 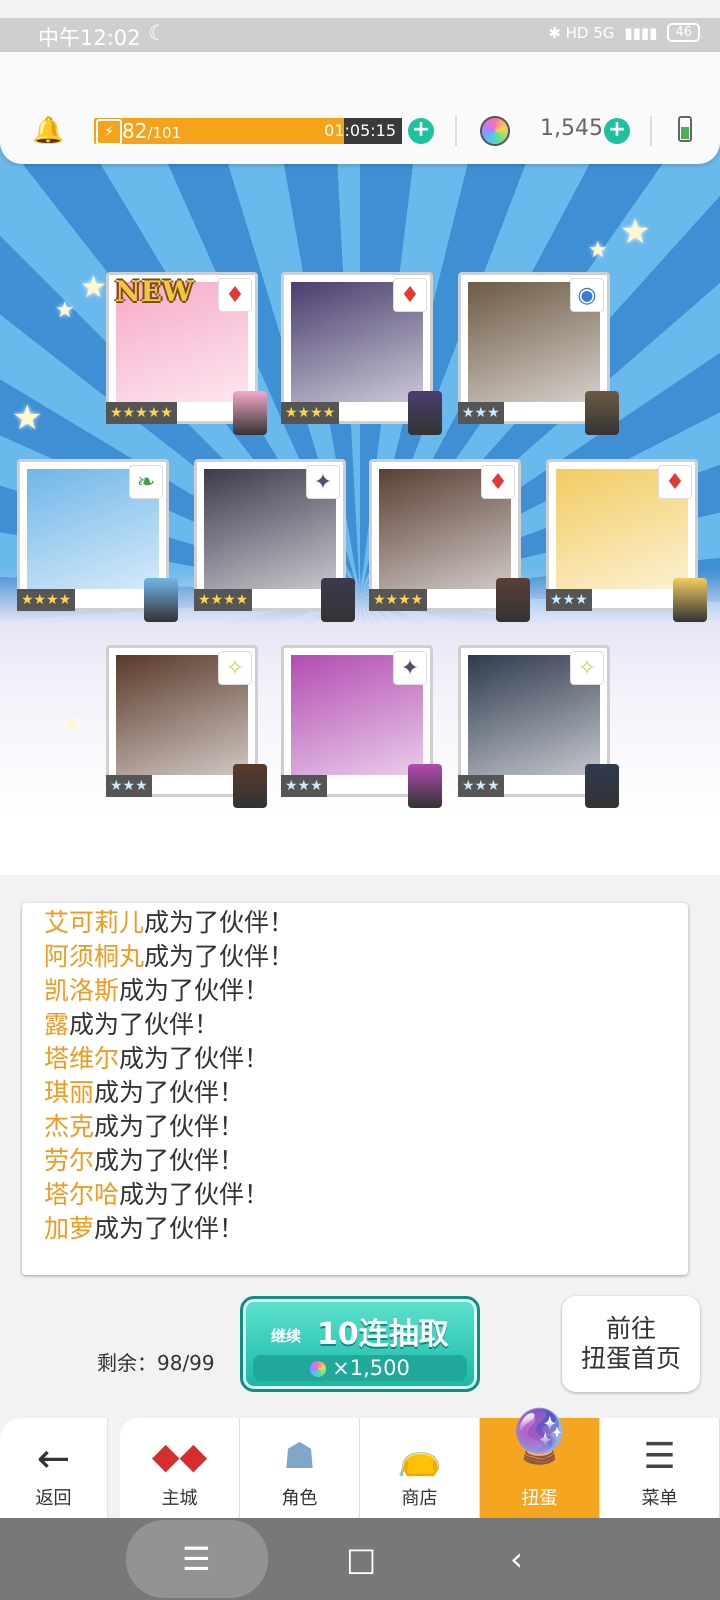 I want to click on stamina-current: 82, so click(x=135, y=131).